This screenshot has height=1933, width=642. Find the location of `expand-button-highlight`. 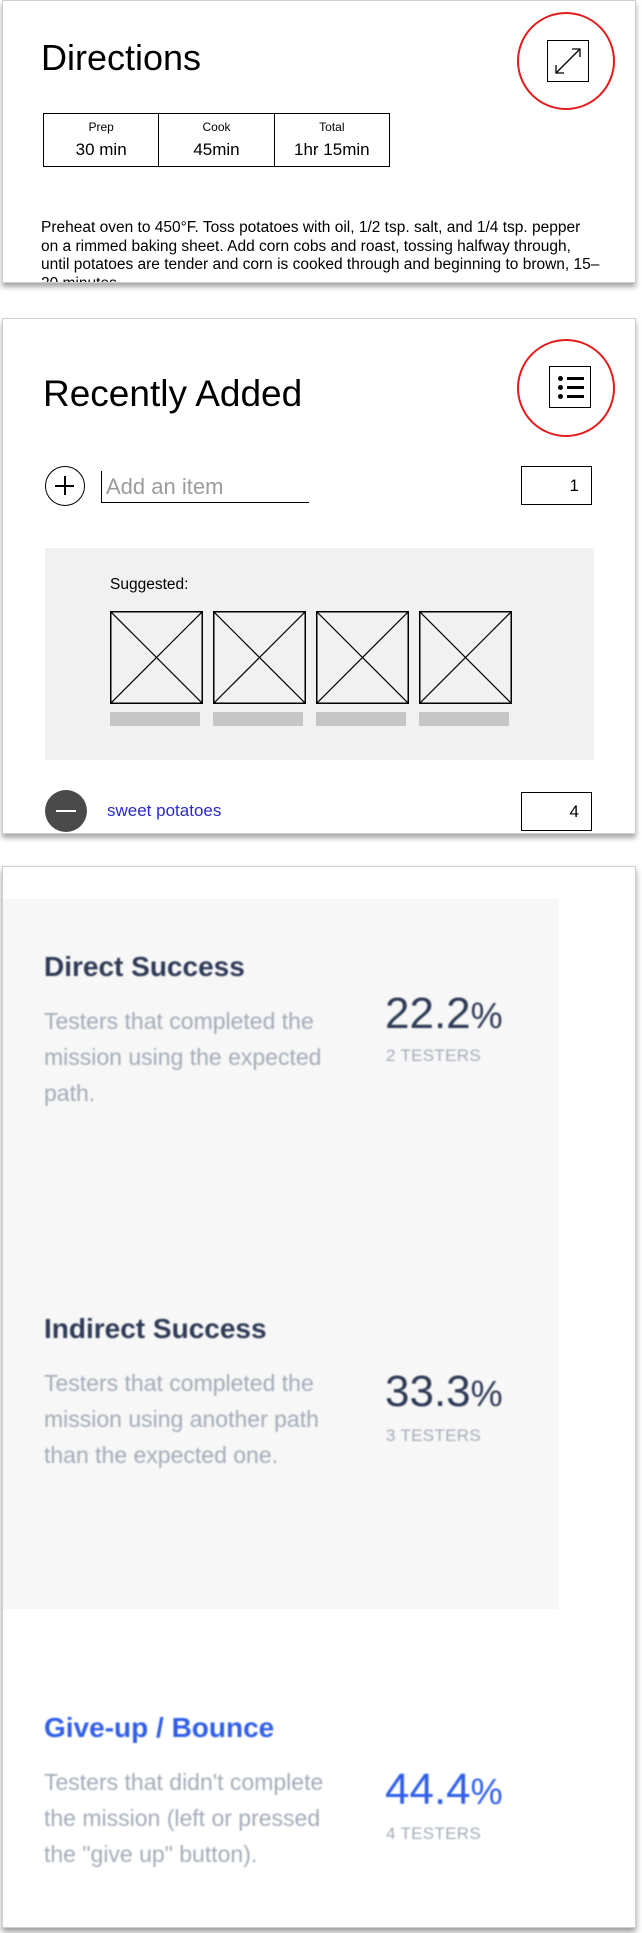

expand-button-highlight is located at coordinates (566, 61).